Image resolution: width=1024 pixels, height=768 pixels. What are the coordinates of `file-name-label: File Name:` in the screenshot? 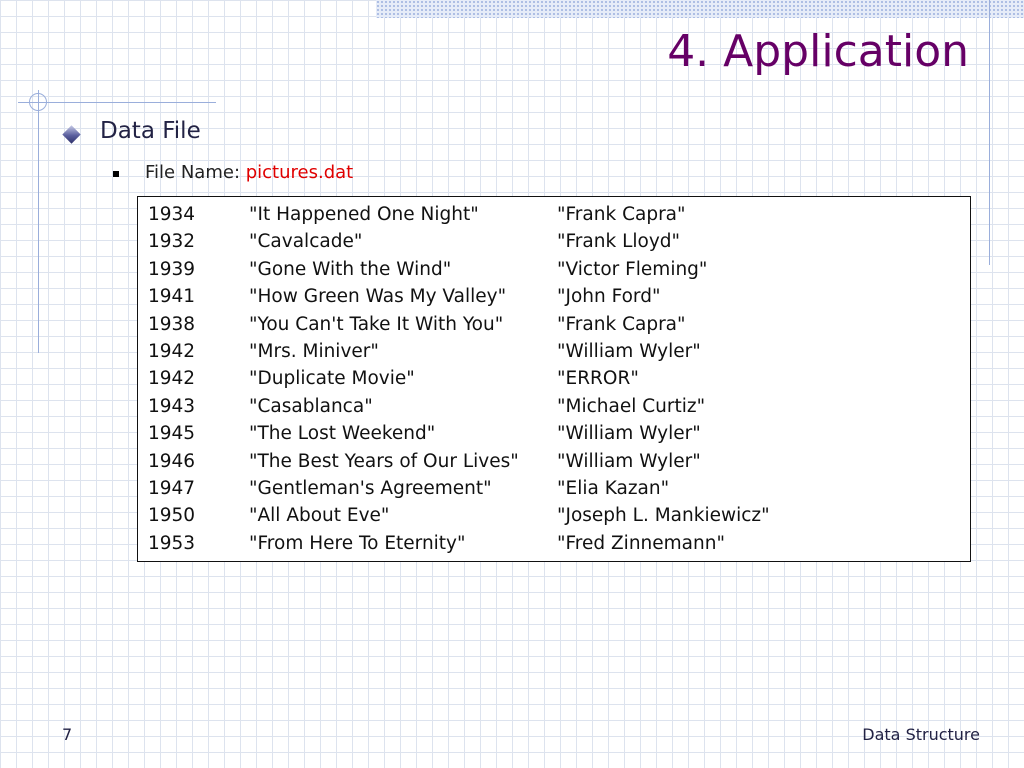 It's located at (195, 172).